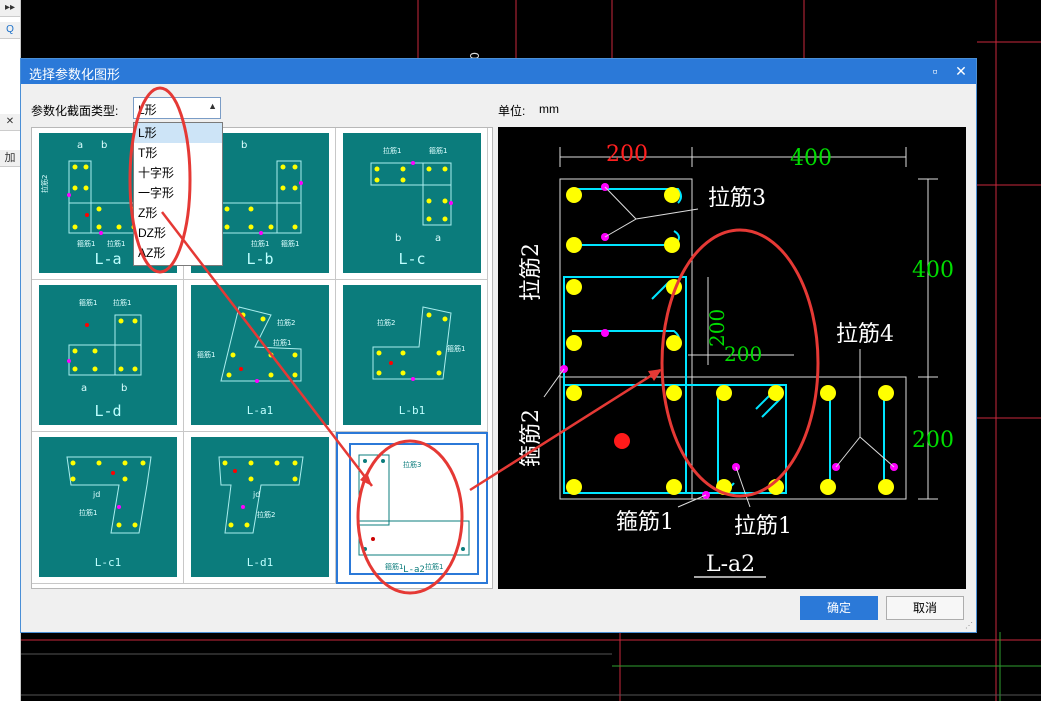 The image size is (1041, 701). I want to click on thumbnail-label: L-d1, so click(260, 562).